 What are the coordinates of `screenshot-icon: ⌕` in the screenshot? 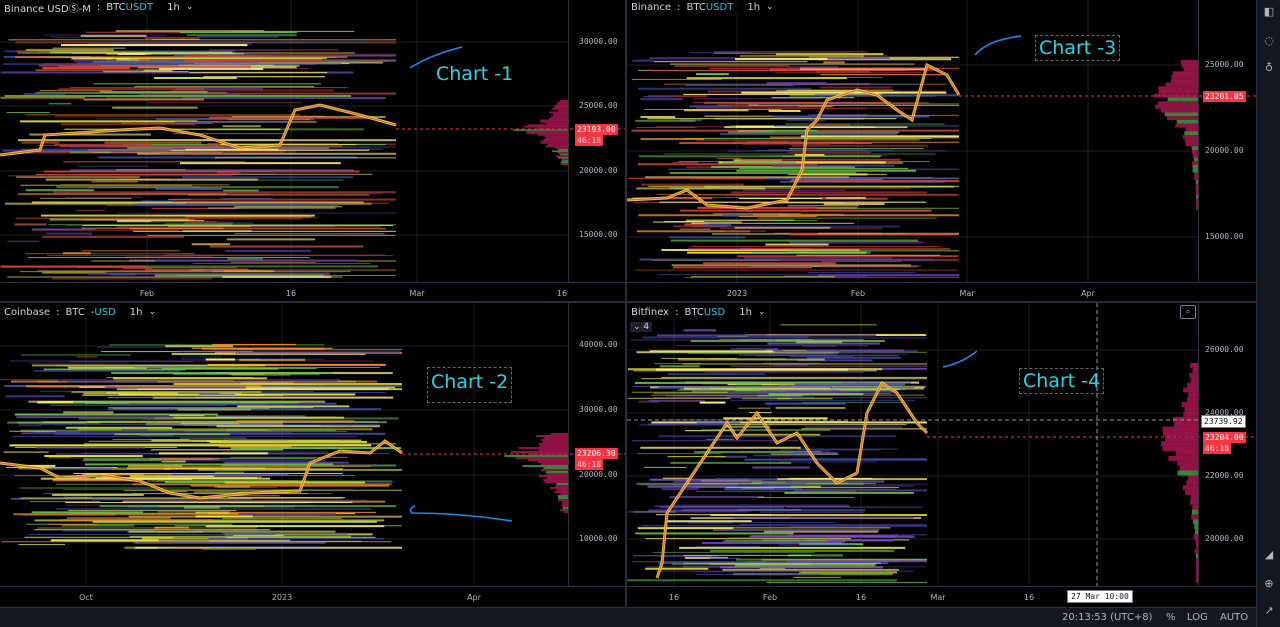 It's located at (1188, 312).